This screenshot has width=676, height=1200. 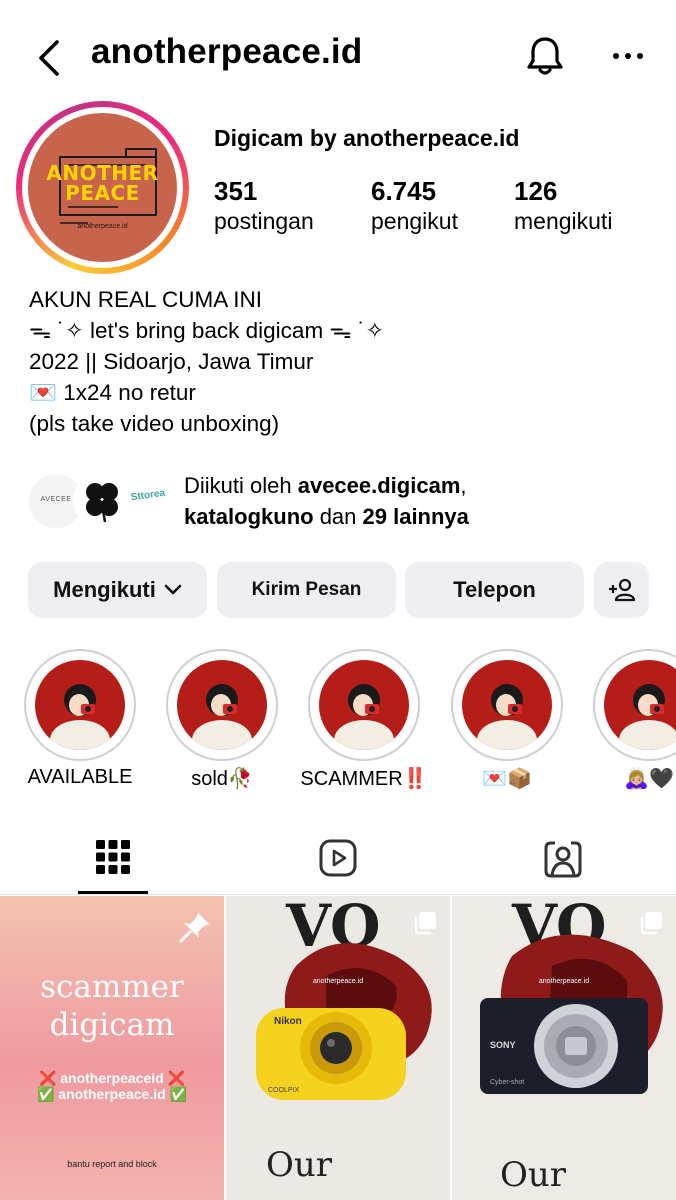 What do you see at coordinates (571, 1045) in the screenshot?
I see `post-photo: VO SONY Cyber-shot Our` at bounding box center [571, 1045].